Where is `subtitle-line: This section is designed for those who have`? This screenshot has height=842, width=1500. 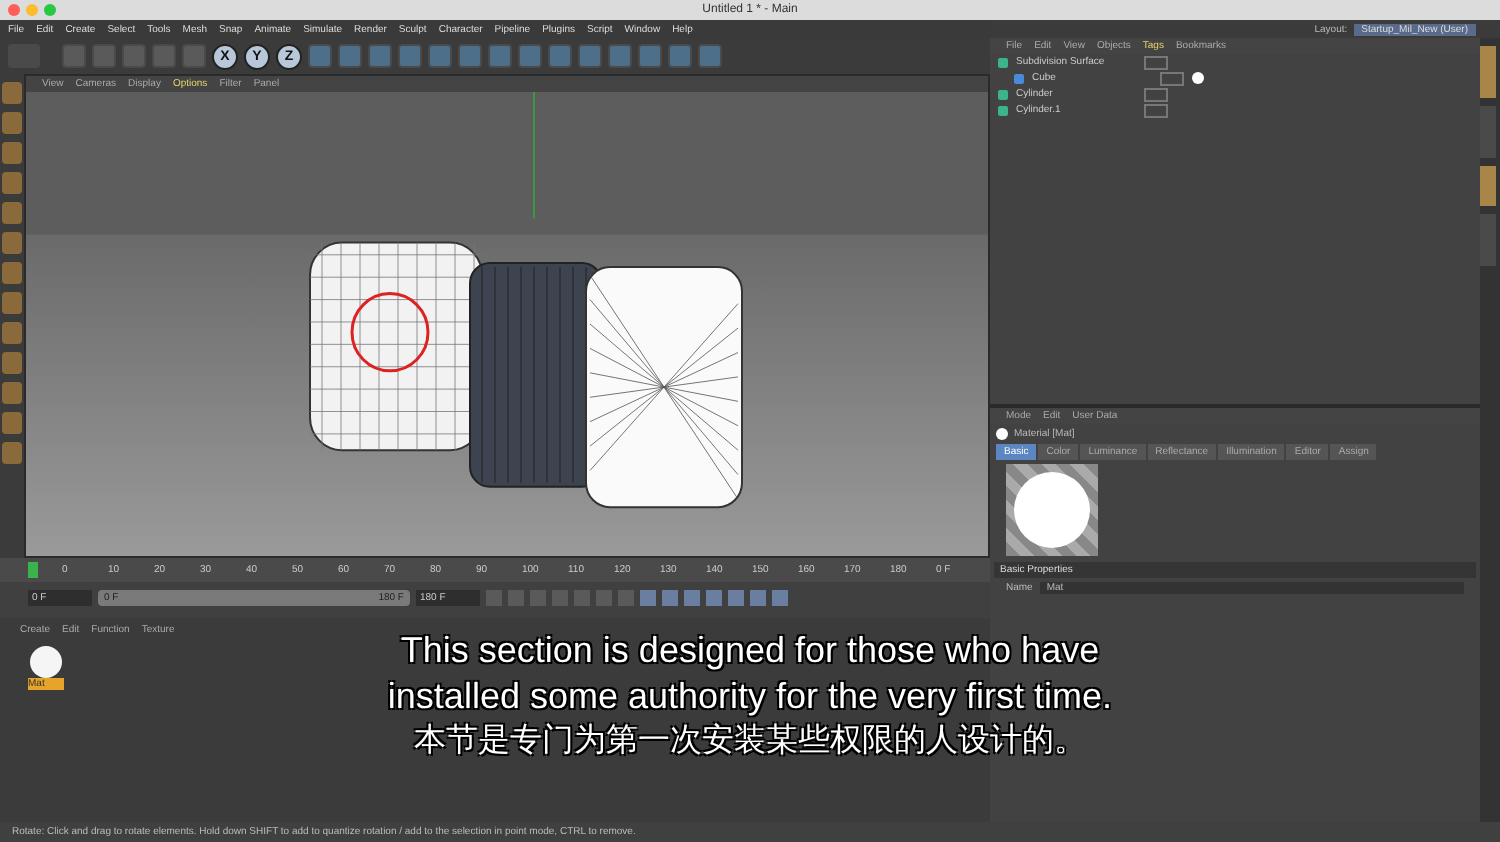 subtitle-line: This section is designed for those who have is located at coordinates (750, 650).